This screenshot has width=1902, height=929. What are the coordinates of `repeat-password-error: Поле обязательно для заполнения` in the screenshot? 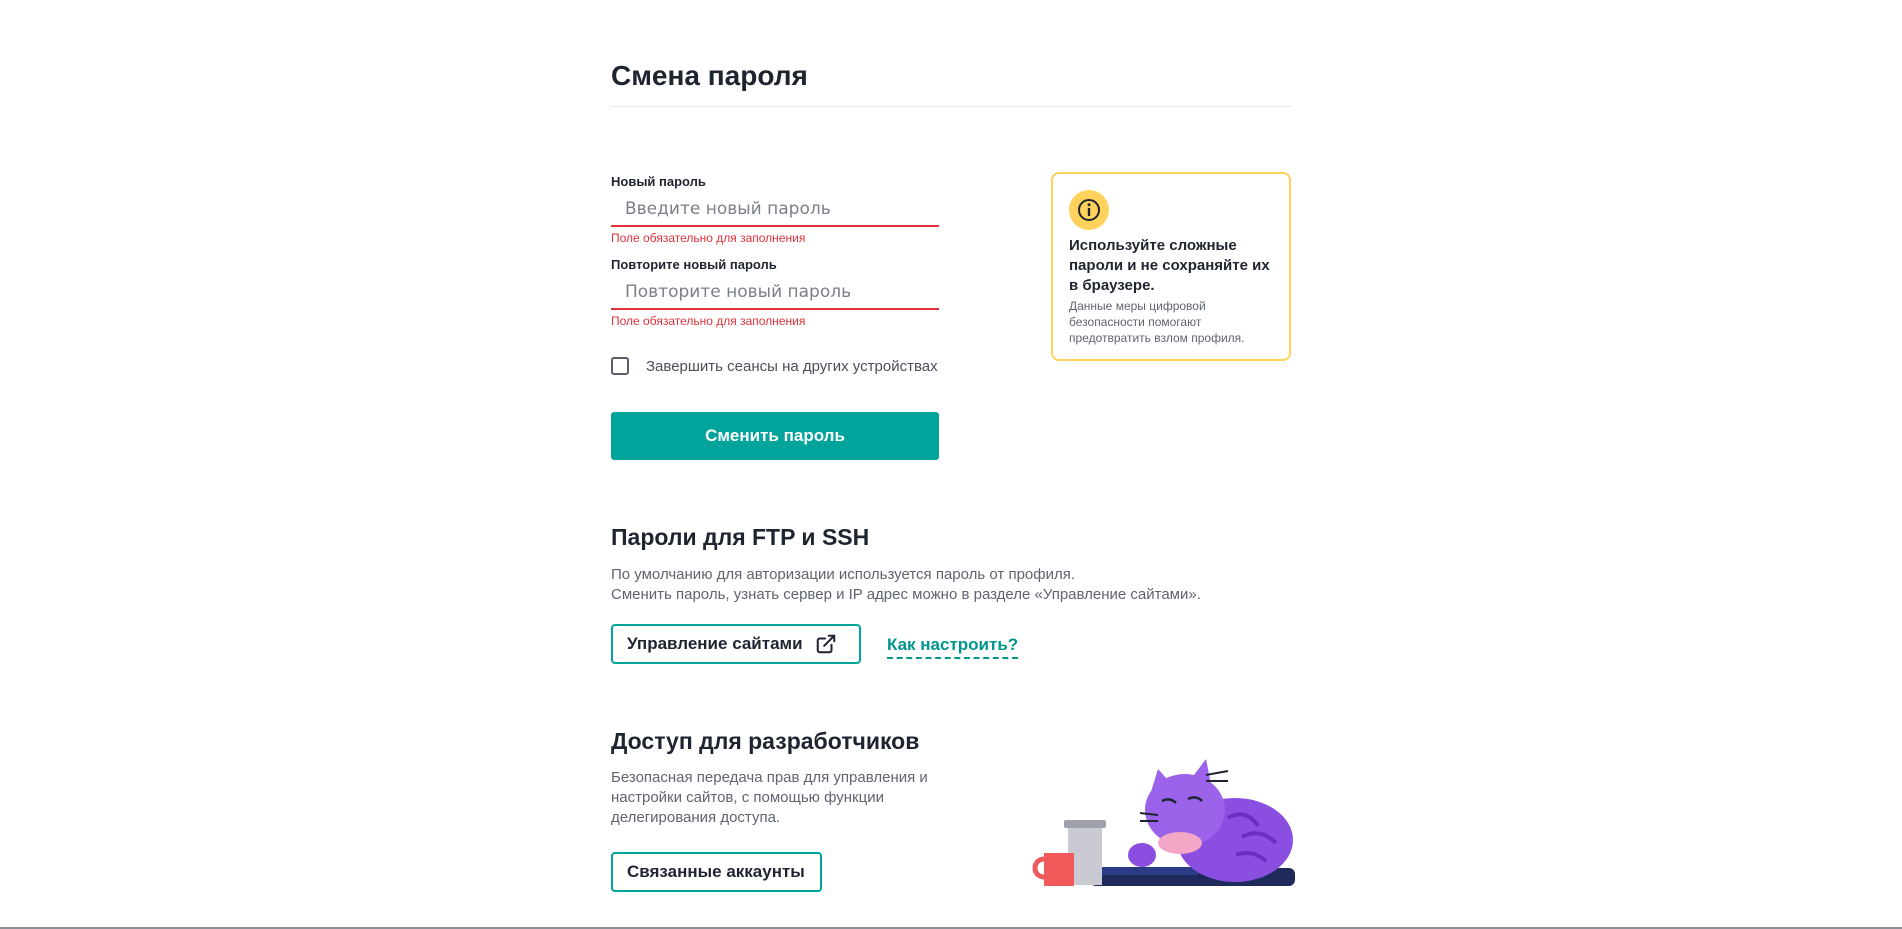 It's located at (708, 321).